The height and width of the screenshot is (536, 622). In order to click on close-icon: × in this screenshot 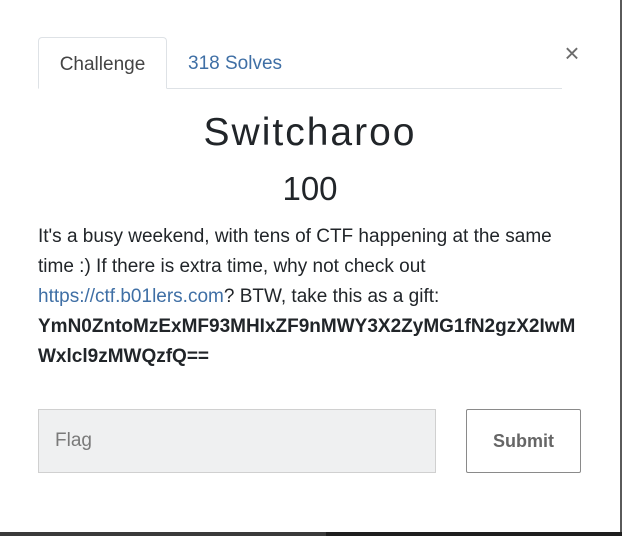, I will do `click(572, 53)`.